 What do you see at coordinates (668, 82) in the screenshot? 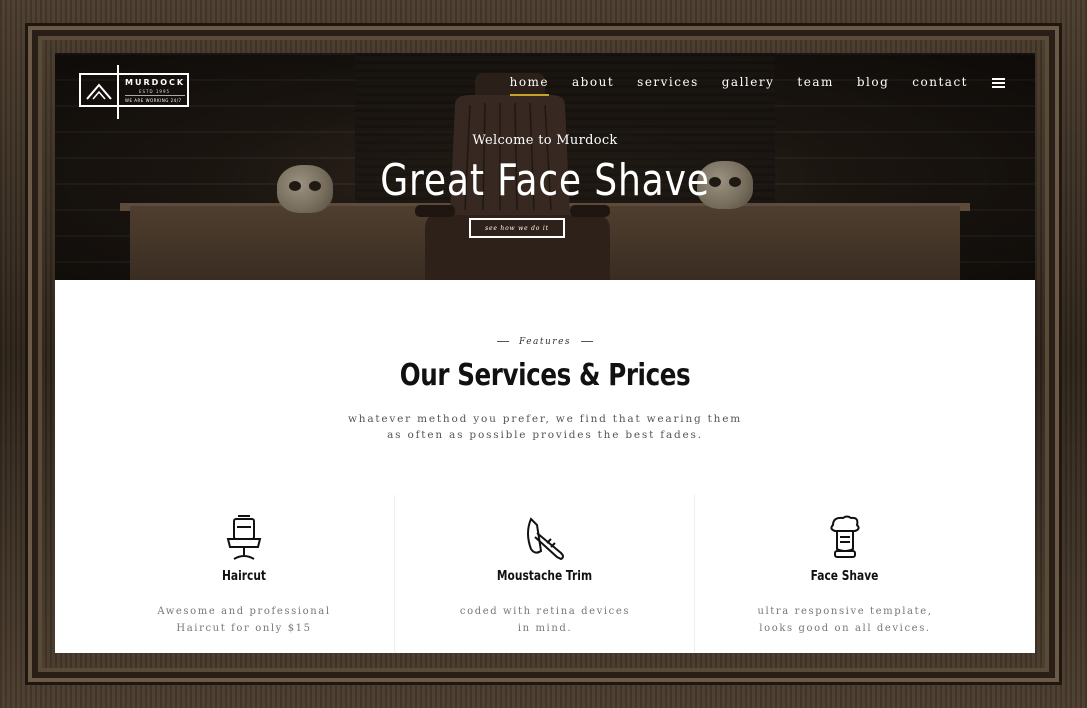
I see `nav-services: services` at bounding box center [668, 82].